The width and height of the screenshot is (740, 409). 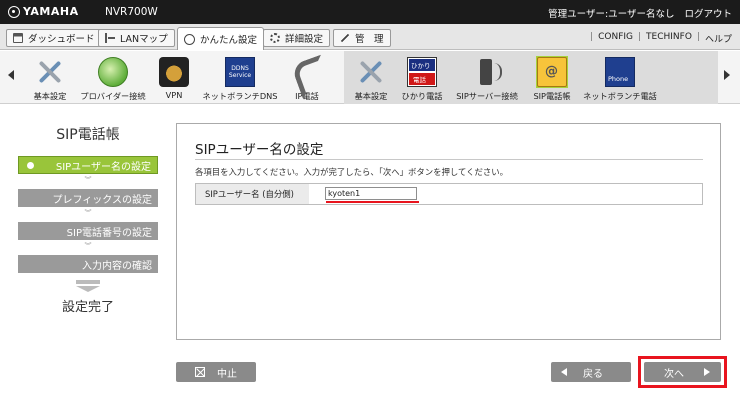 I want to click on tab-dashboard: ダッシュボード, so click(x=54, y=38).